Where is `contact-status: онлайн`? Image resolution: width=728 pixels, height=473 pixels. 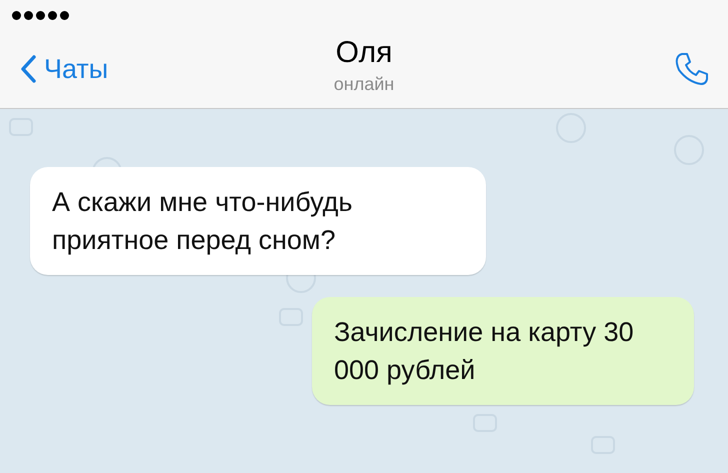 contact-status: онлайн is located at coordinates (364, 84).